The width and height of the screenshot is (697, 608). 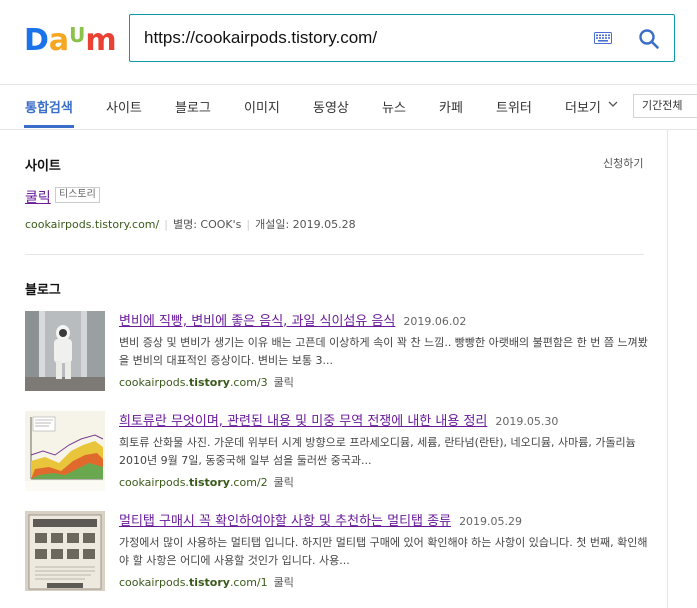 I want to click on tab-cafe: 카페, so click(x=451, y=106).